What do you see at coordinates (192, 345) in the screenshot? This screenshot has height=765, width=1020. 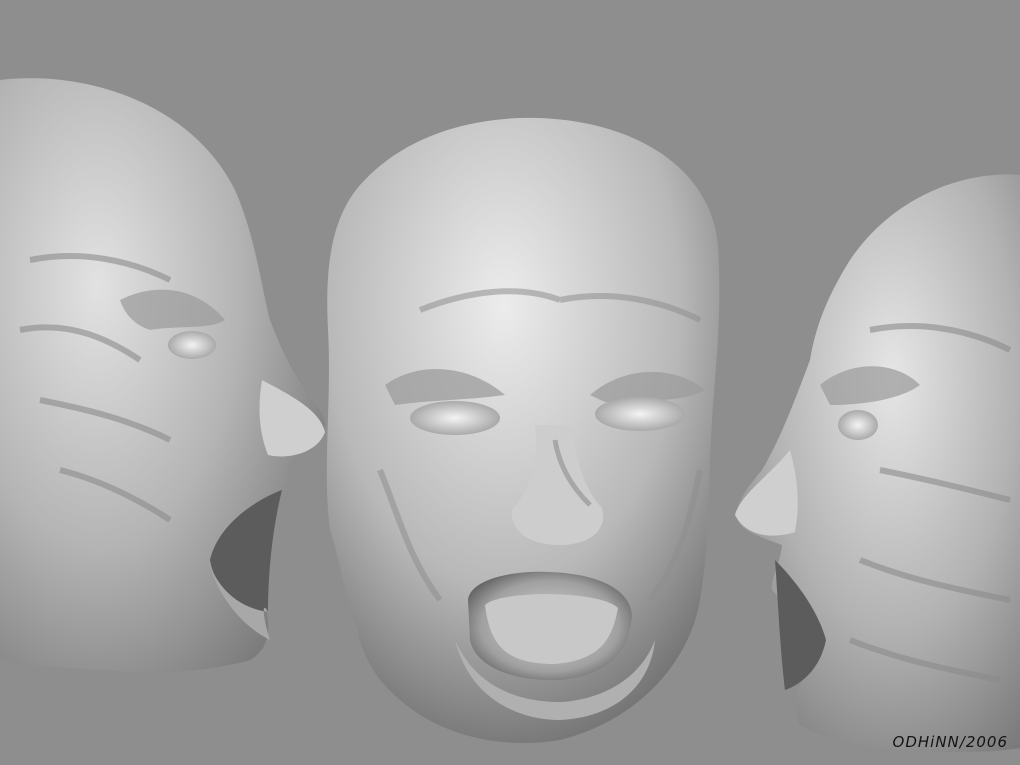 I see `left-head-eye` at bounding box center [192, 345].